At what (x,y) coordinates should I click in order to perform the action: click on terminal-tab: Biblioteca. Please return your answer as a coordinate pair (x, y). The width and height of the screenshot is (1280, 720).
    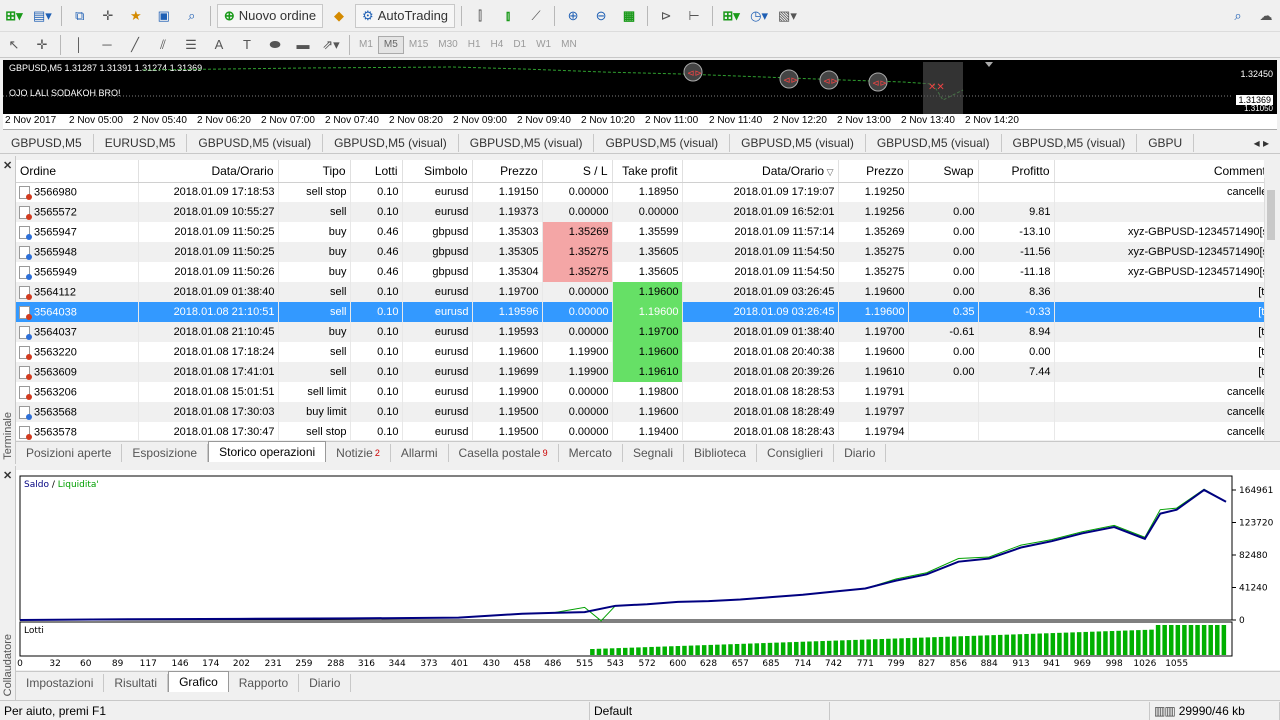
    Looking at the image, I should click on (721, 452).